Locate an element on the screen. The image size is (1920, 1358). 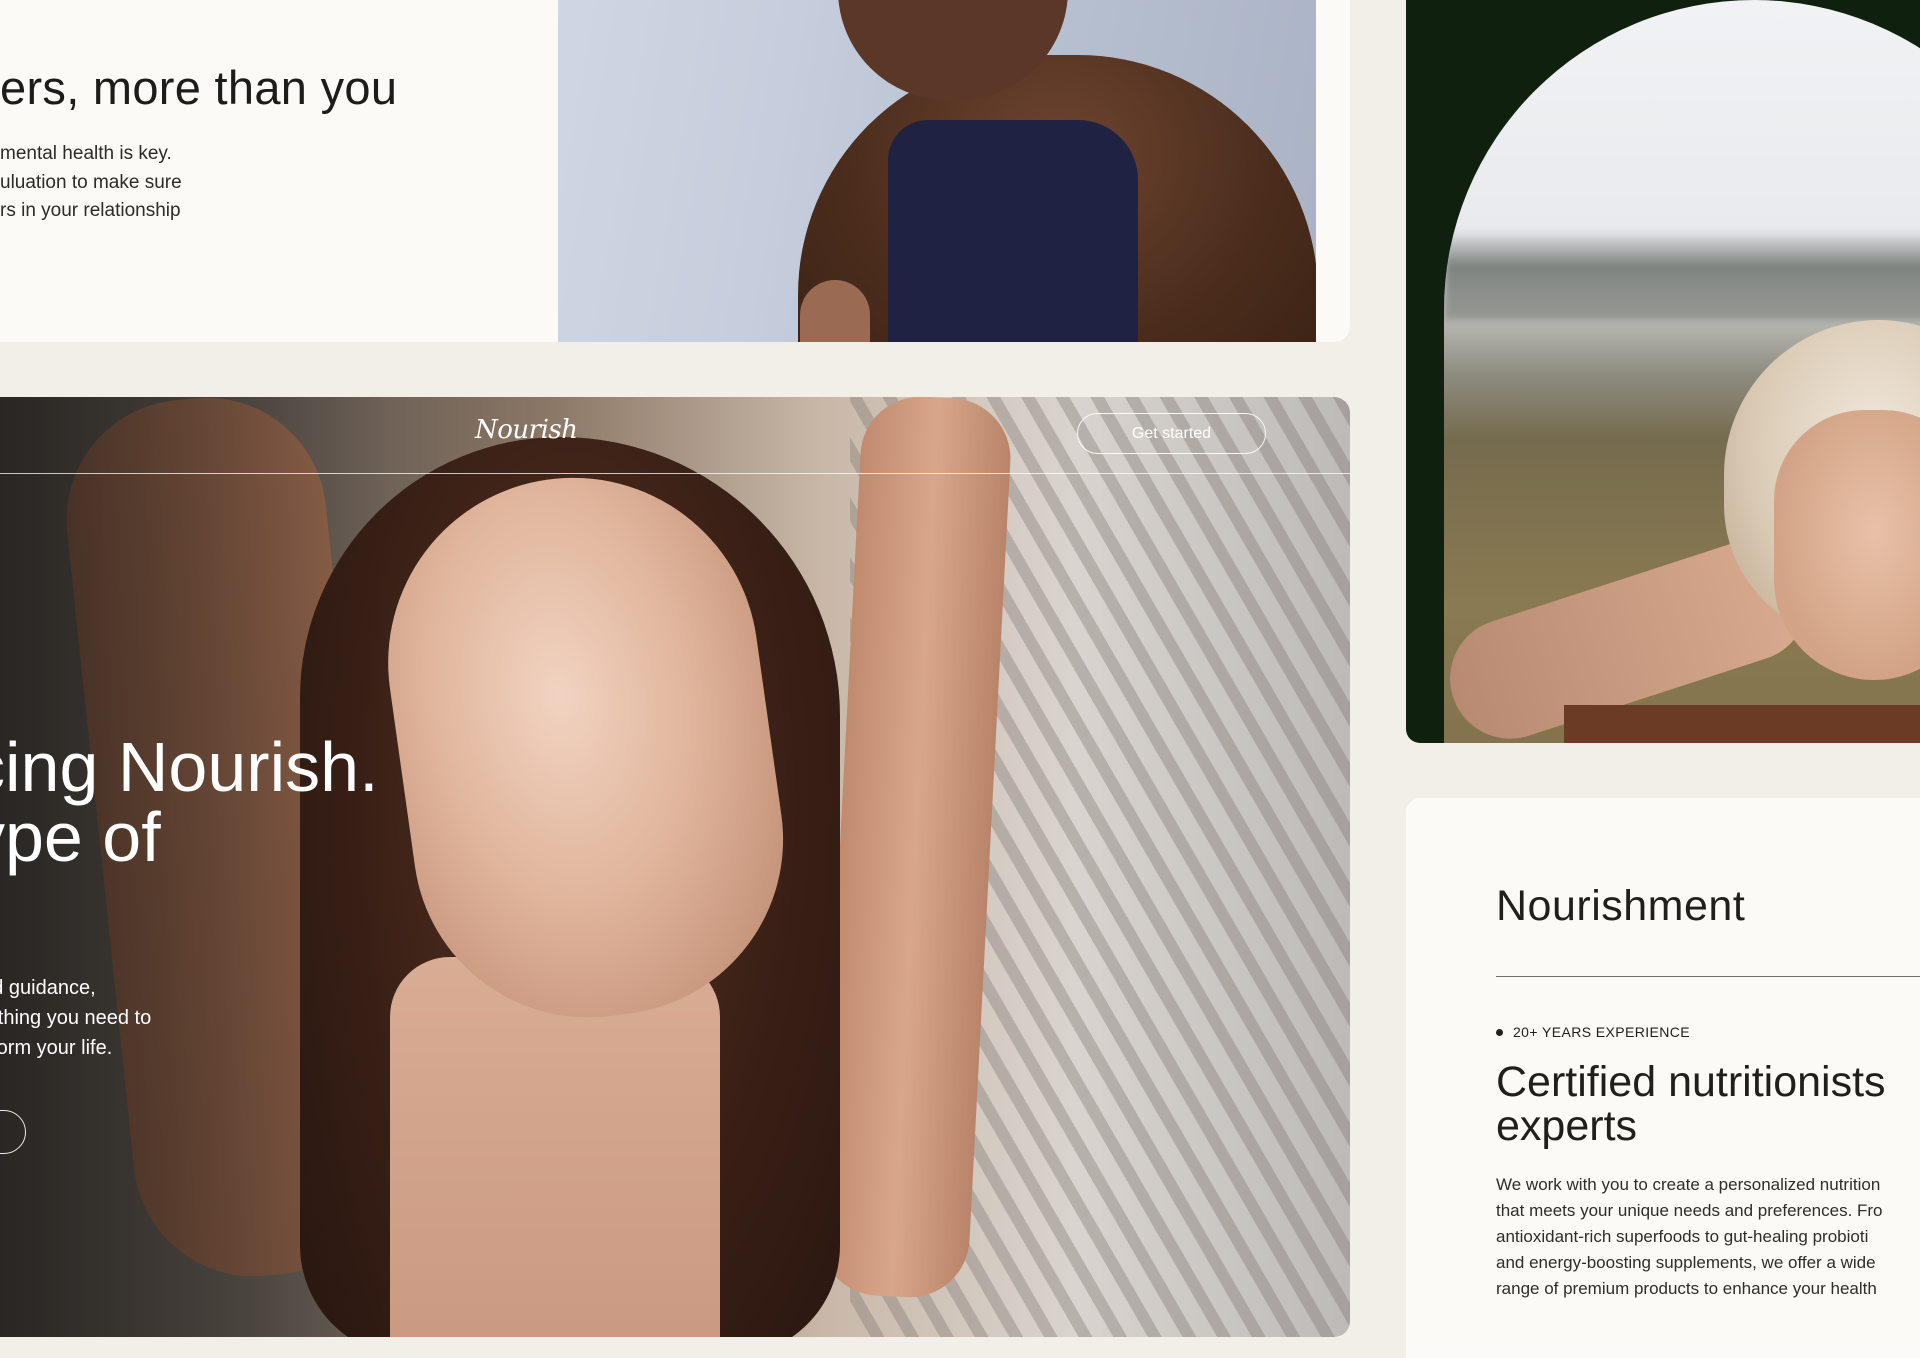
nutritionists-heading-line-2: experts is located at coordinates (1567, 1126).